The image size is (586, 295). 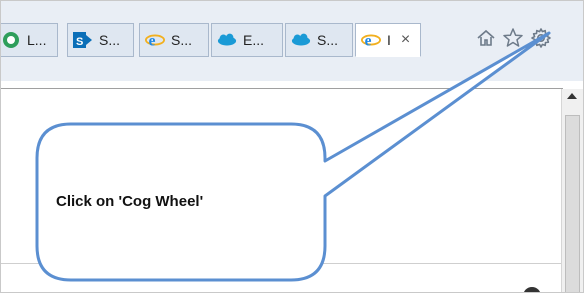 What do you see at coordinates (130, 201) in the screenshot?
I see `callout-text: Click on 'Cog Wheel'` at bounding box center [130, 201].